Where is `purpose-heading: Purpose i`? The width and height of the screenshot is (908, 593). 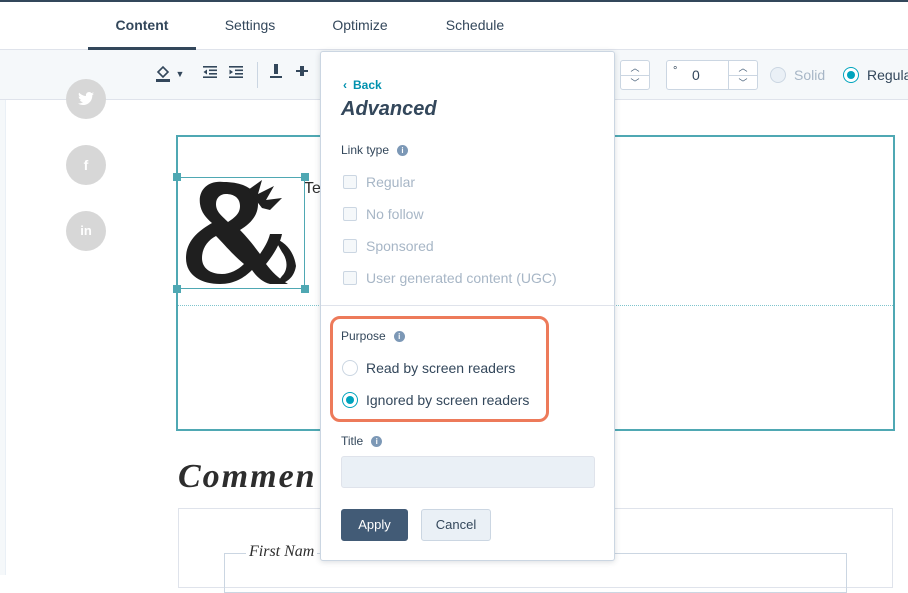
purpose-heading: Purpose i is located at coordinates (373, 336).